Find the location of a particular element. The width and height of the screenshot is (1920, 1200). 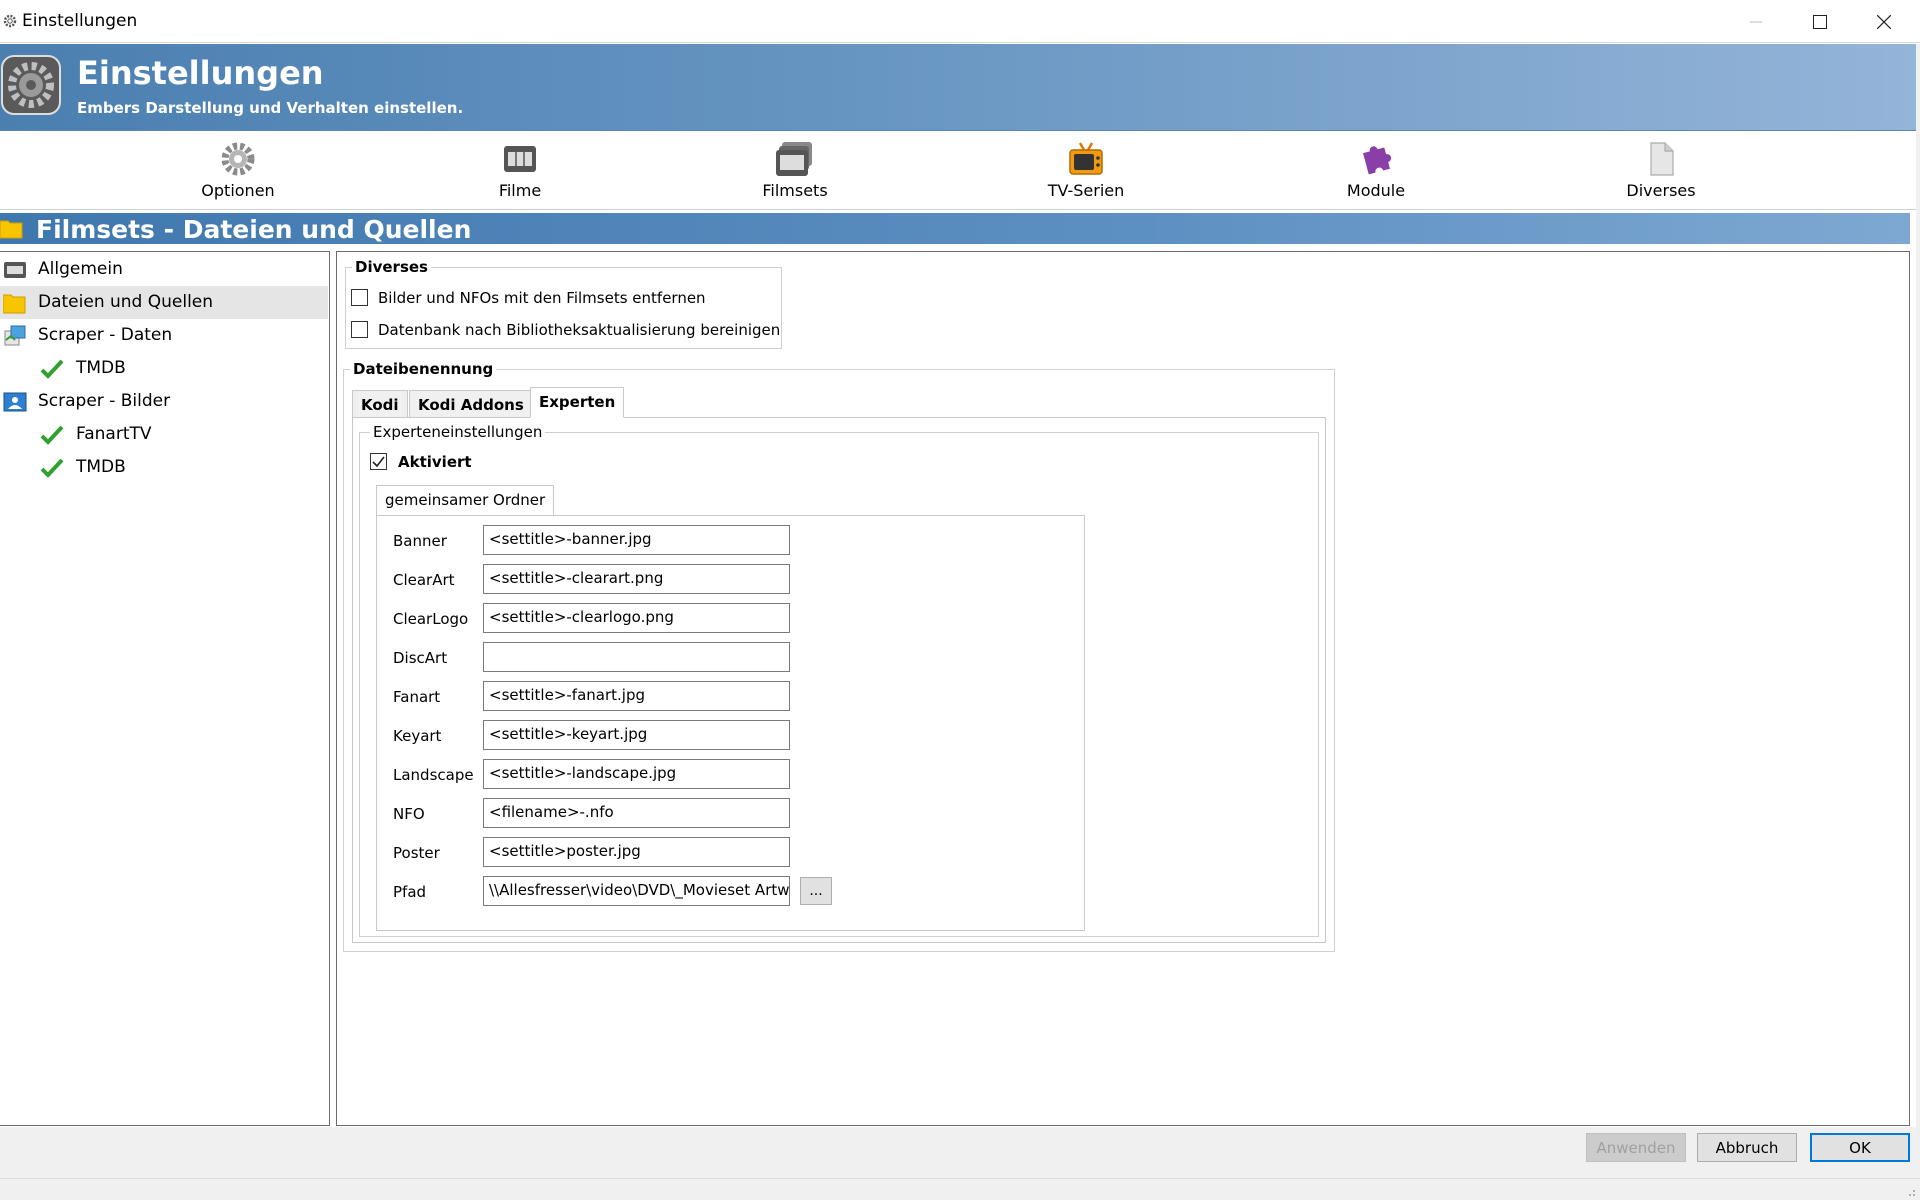

ok-button: OK is located at coordinates (1860, 1147).